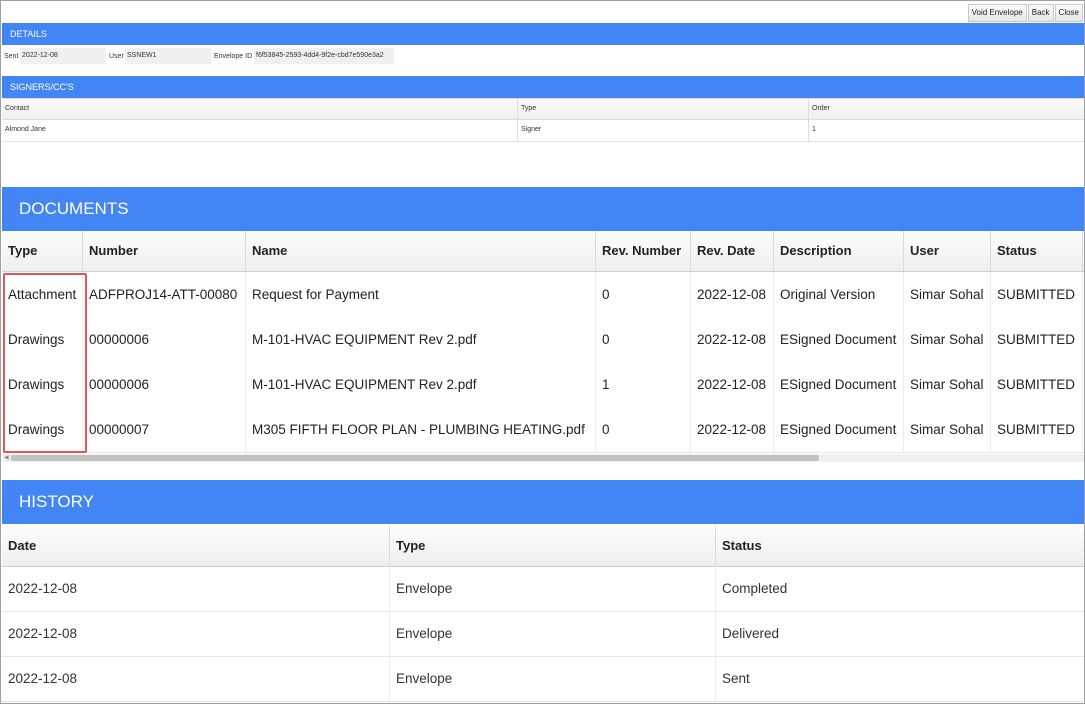 This screenshot has width=1085, height=704. Describe the element at coordinates (732, 251) in the screenshot. I see `column-header-rev-date: Rev. Date` at that location.